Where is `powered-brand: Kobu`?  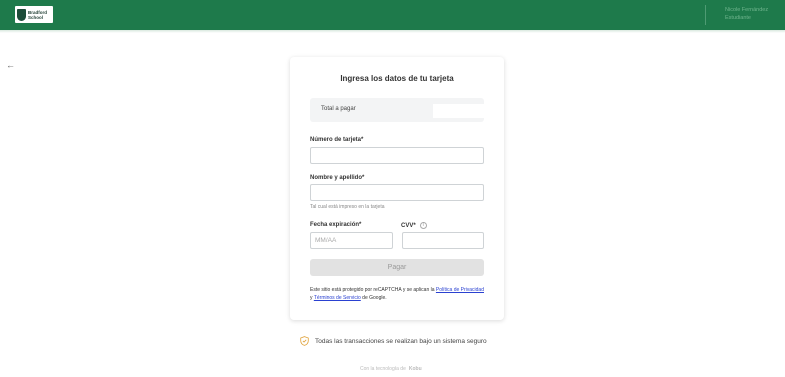
powered-brand: Kobu is located at coordinates (415, 369).